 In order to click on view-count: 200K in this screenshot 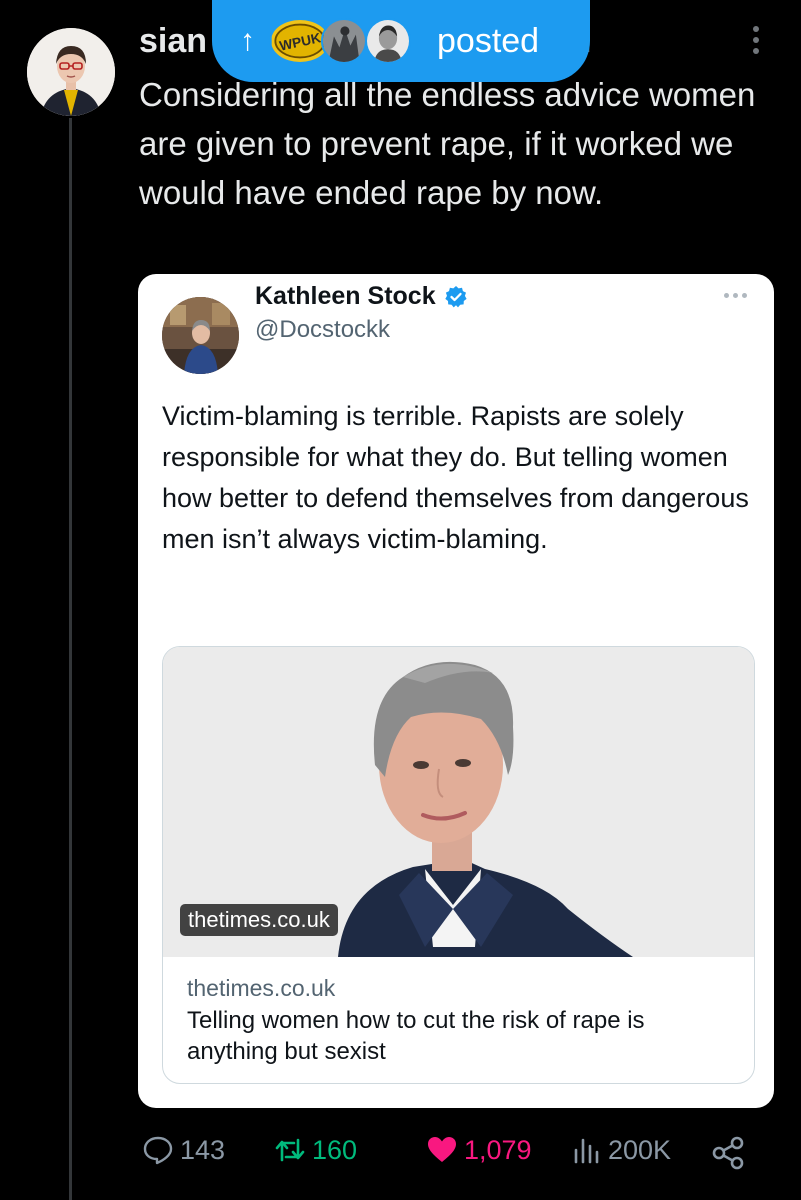, I will do `click(640, 1149)`.